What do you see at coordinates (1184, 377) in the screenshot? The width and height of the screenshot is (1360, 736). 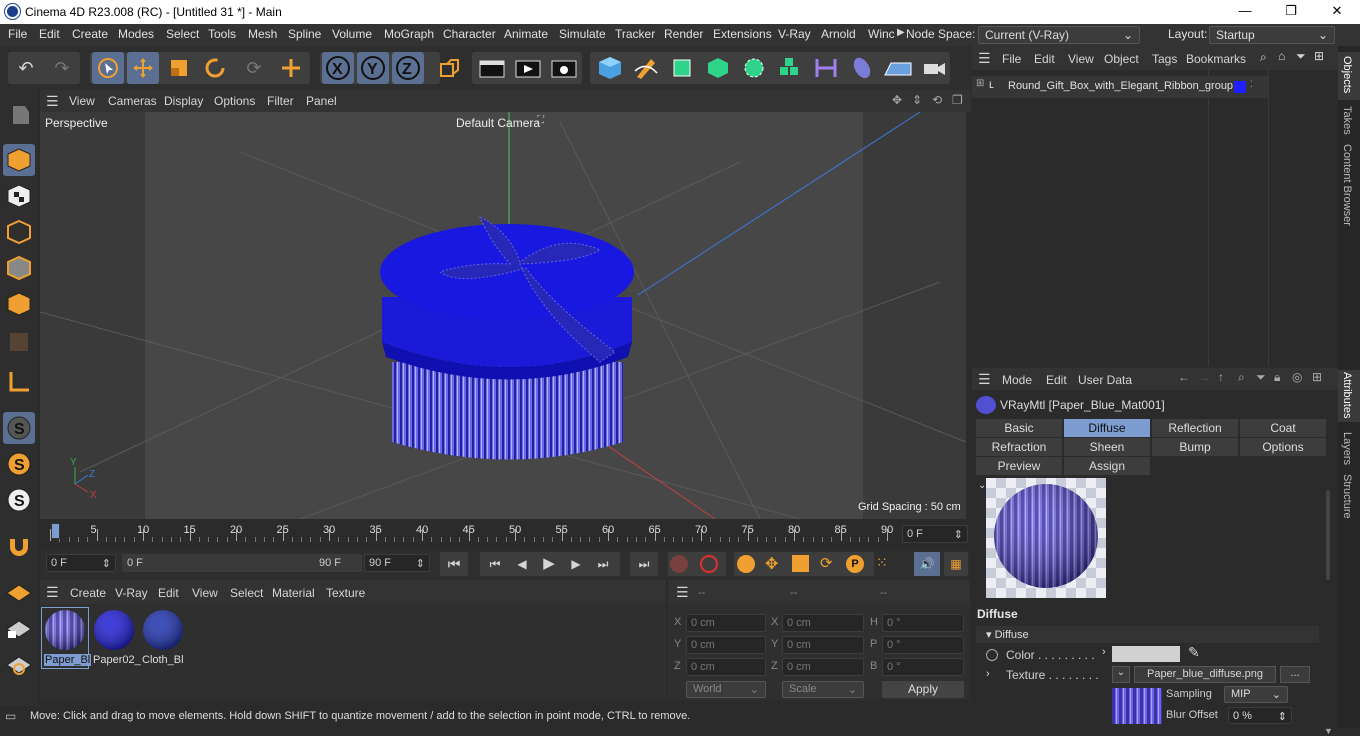 I see `back-arrow-icon: ←` at bounding box center [1184, 377].